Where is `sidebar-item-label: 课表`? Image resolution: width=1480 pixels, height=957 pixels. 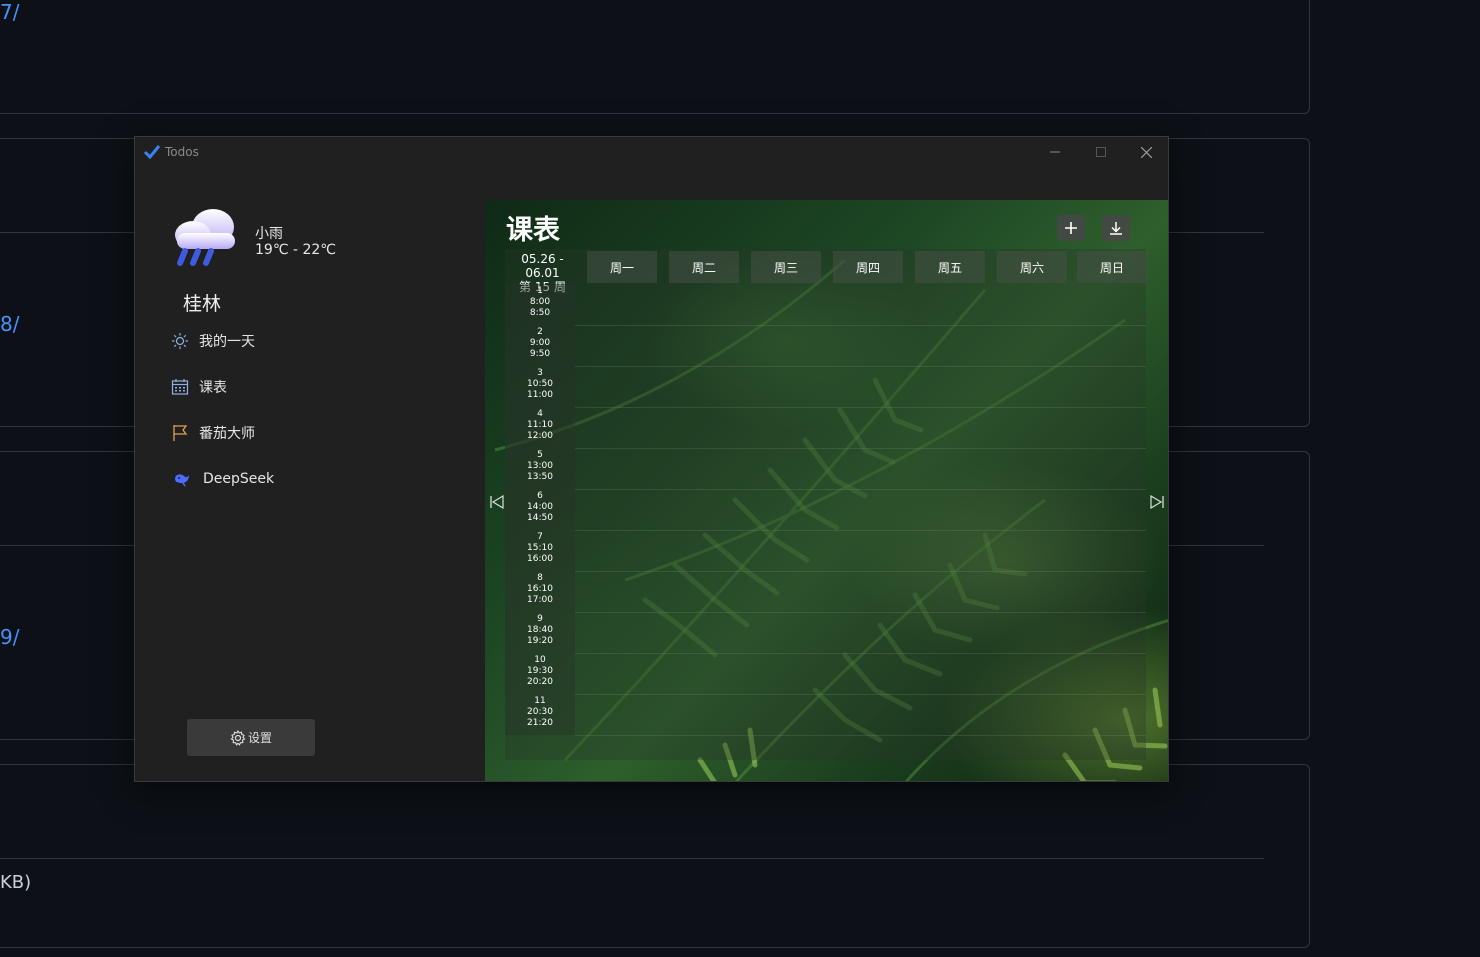
sidebar-item-label: 课表 is located at coordinates (213, 388).